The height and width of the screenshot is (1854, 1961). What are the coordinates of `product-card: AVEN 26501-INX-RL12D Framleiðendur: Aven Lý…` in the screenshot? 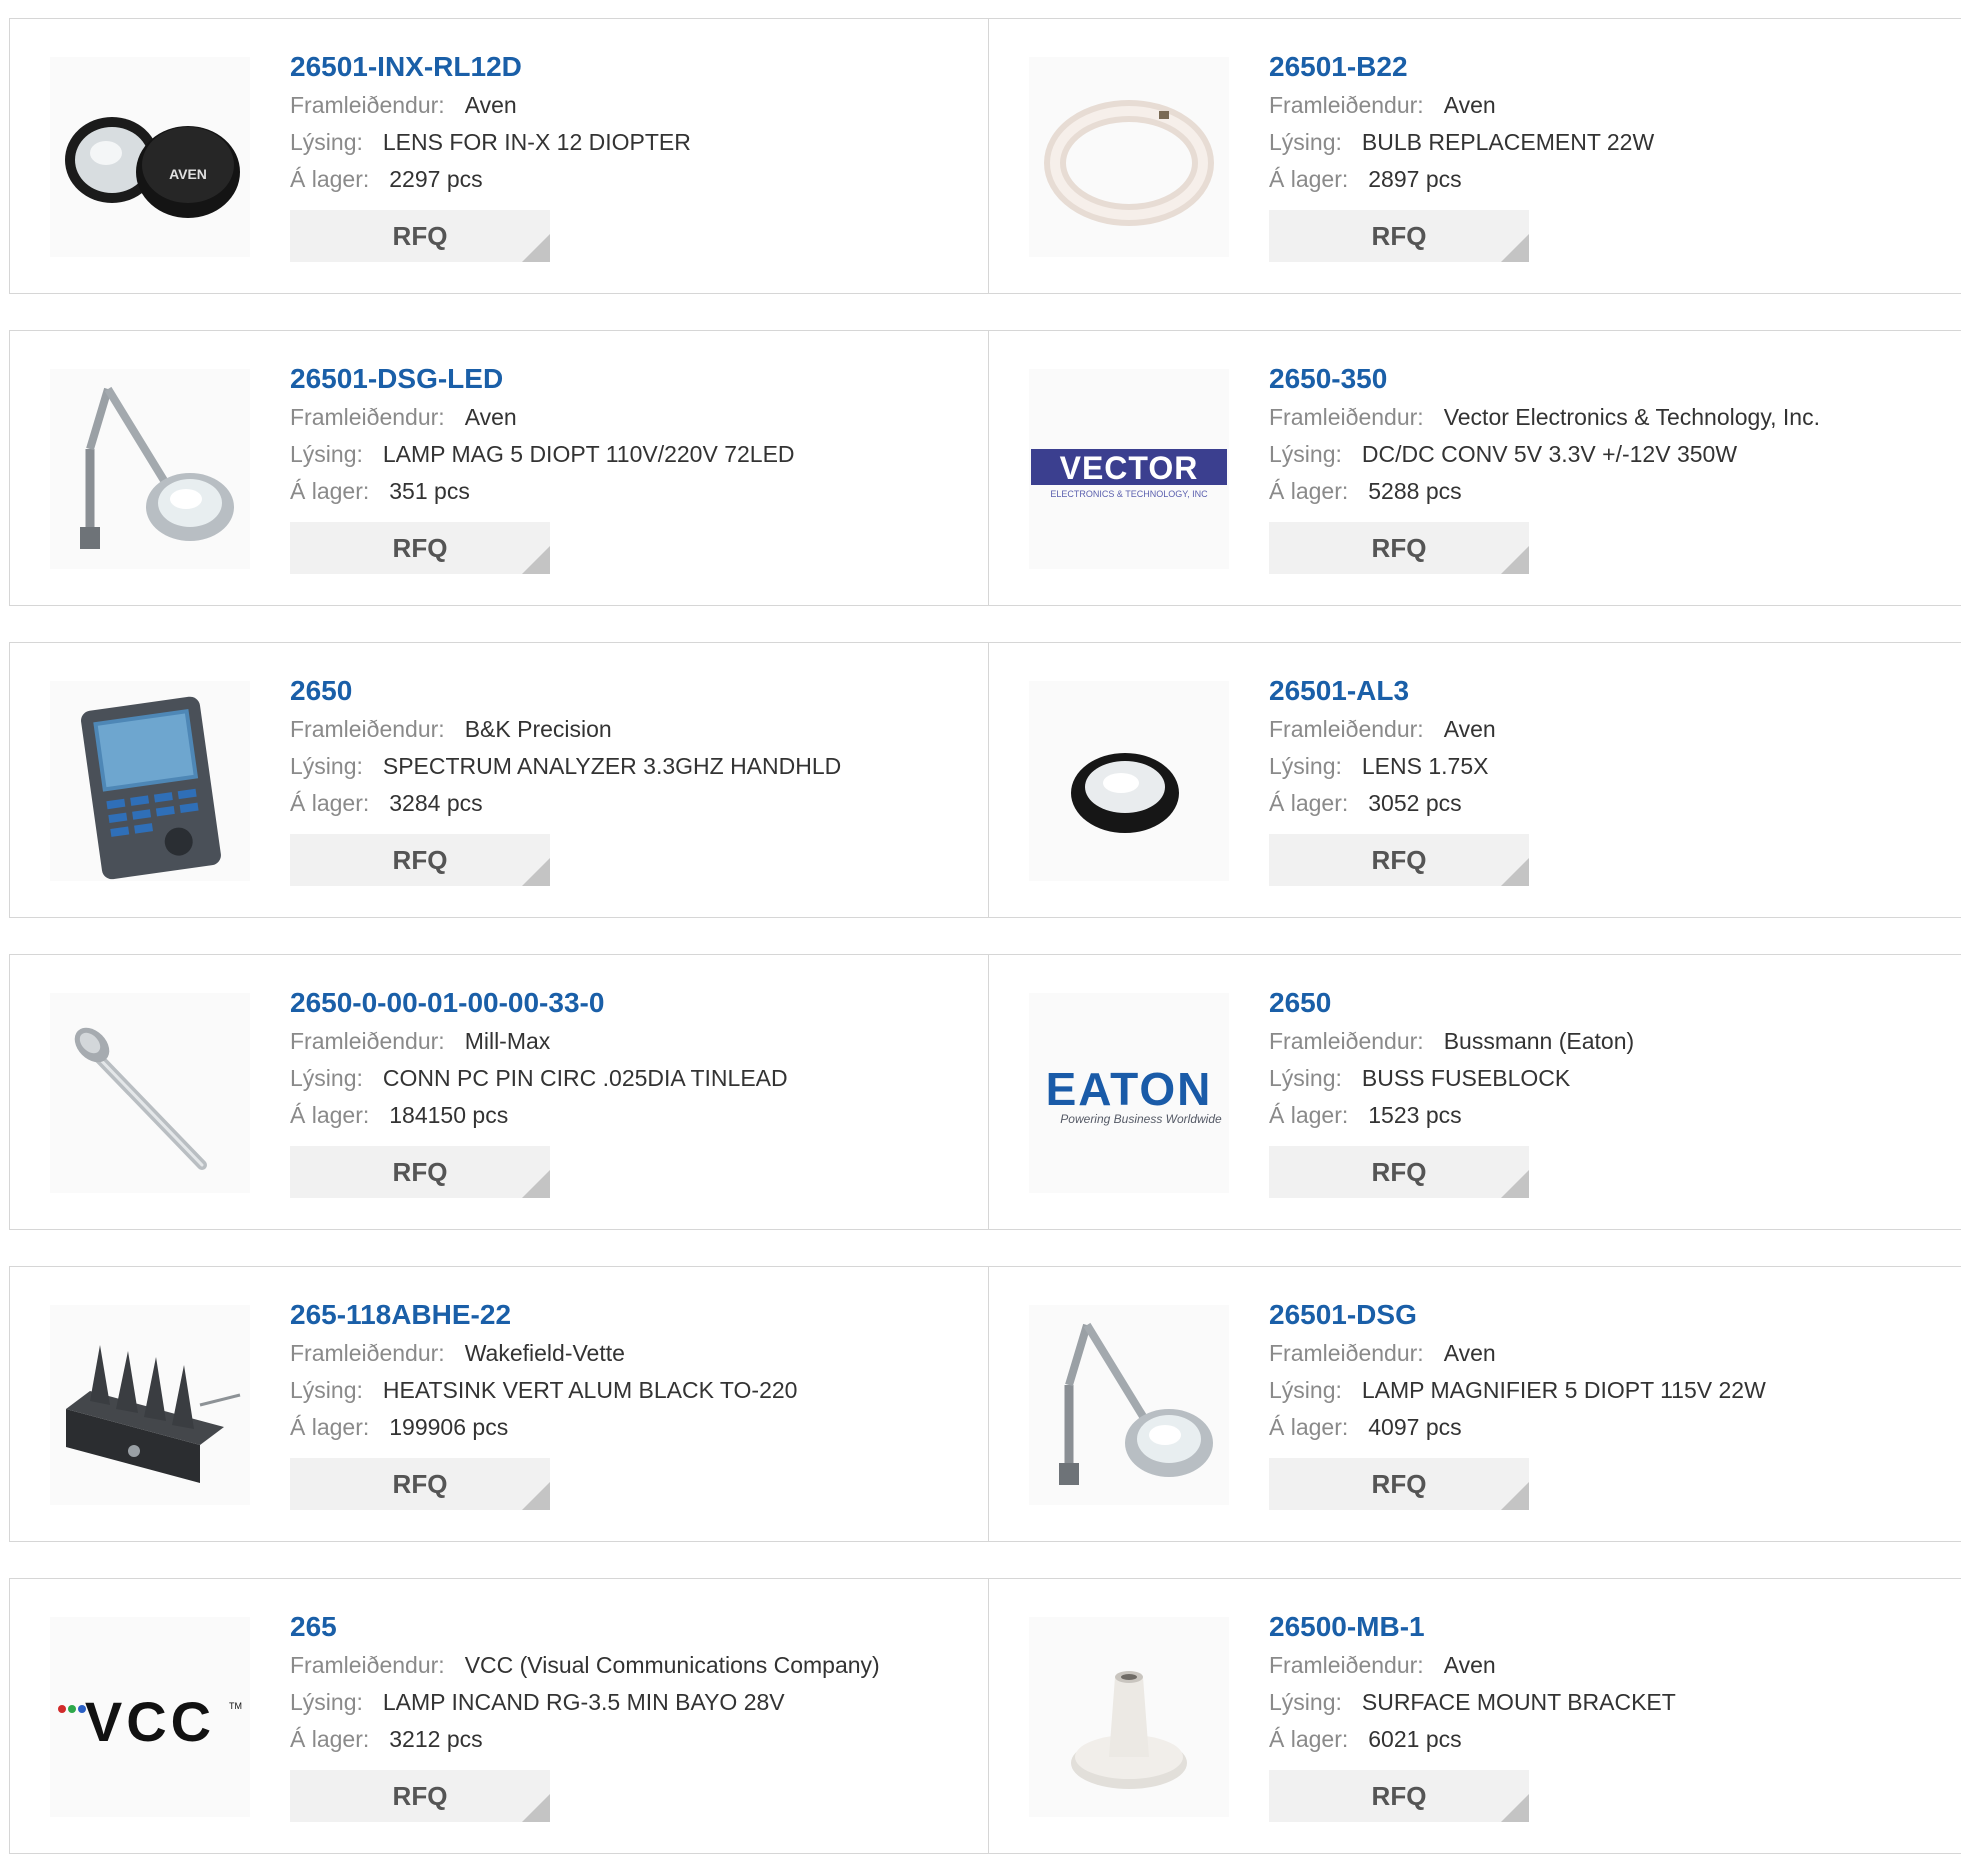 It's located at (499, 156).